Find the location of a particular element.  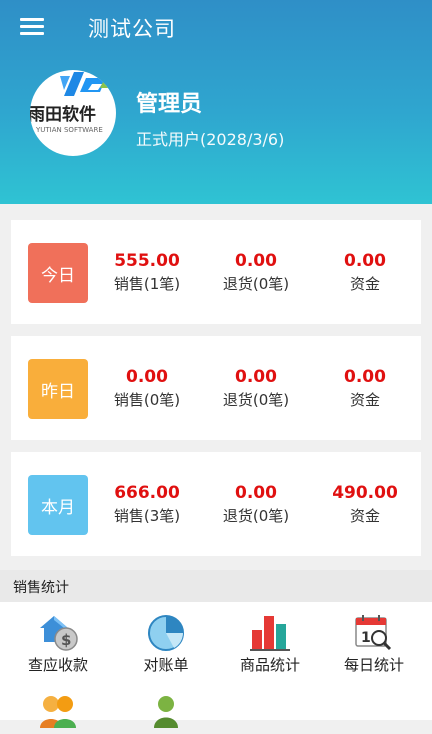

period-badge: 昨日 is located at coordinates (58, 389).